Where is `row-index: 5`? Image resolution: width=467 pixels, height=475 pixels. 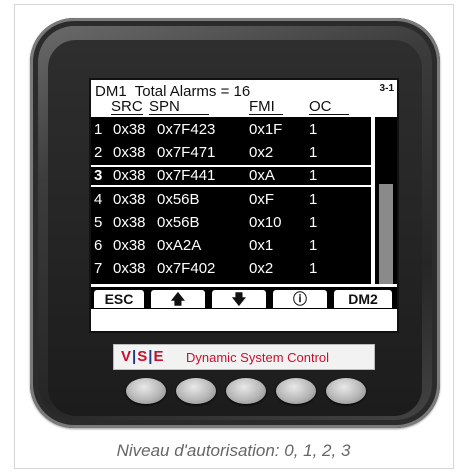 row-index: 5 is located at coordinates (98, 222).